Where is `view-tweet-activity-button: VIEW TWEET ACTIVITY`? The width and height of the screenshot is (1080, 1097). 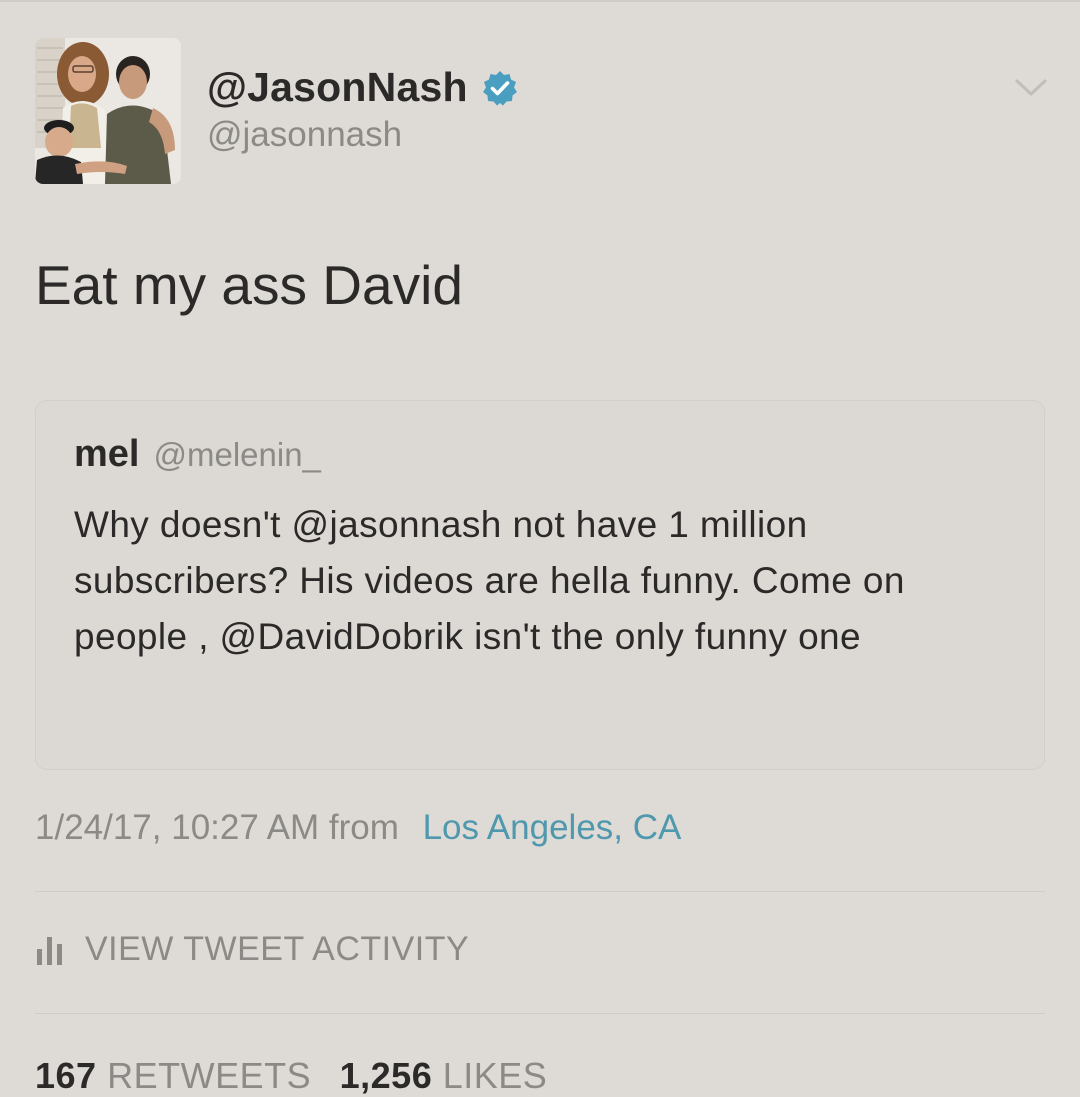 view-tweet-activity-button: VIEW TWEET ACTIVITY is located at coordinates (252, 949).